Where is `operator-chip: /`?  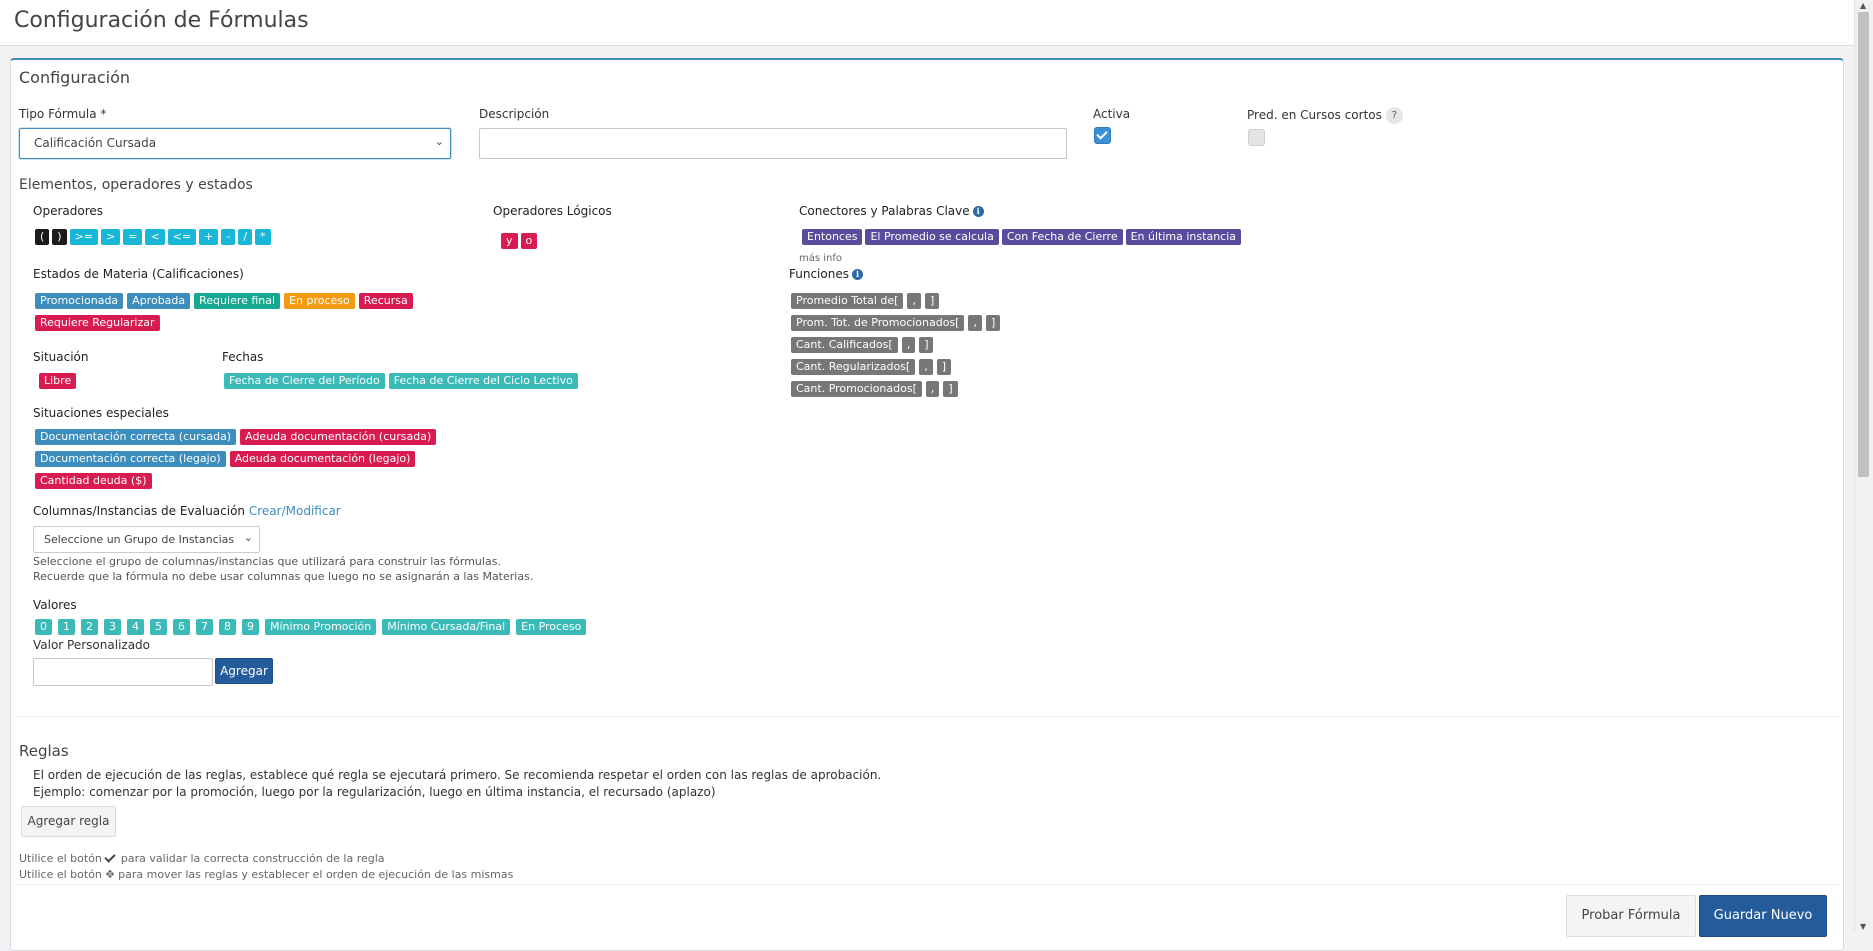 operator-chip: / is located at coordinates (245, 237).